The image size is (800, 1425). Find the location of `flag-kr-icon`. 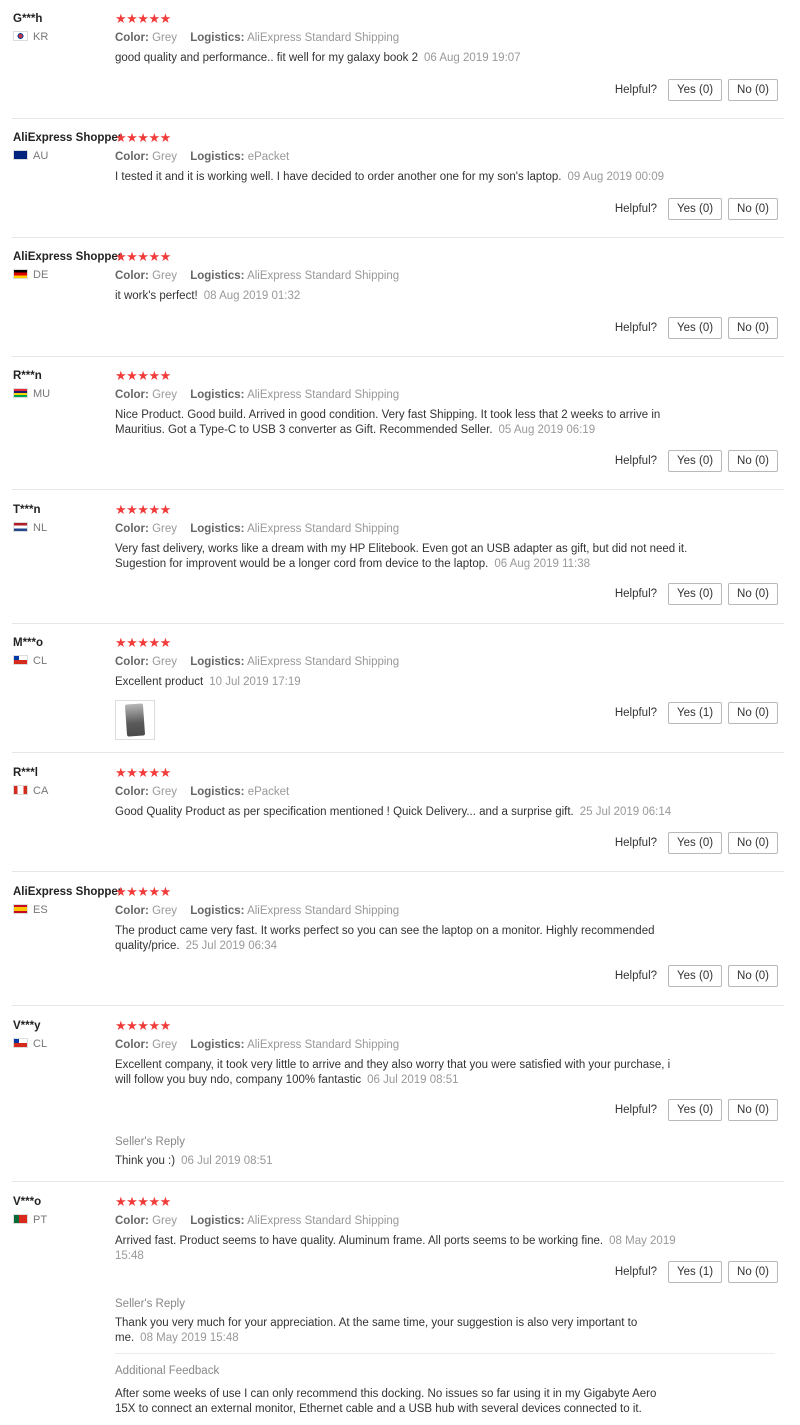

flag-kr-icon is located at coordinates (20, 36).